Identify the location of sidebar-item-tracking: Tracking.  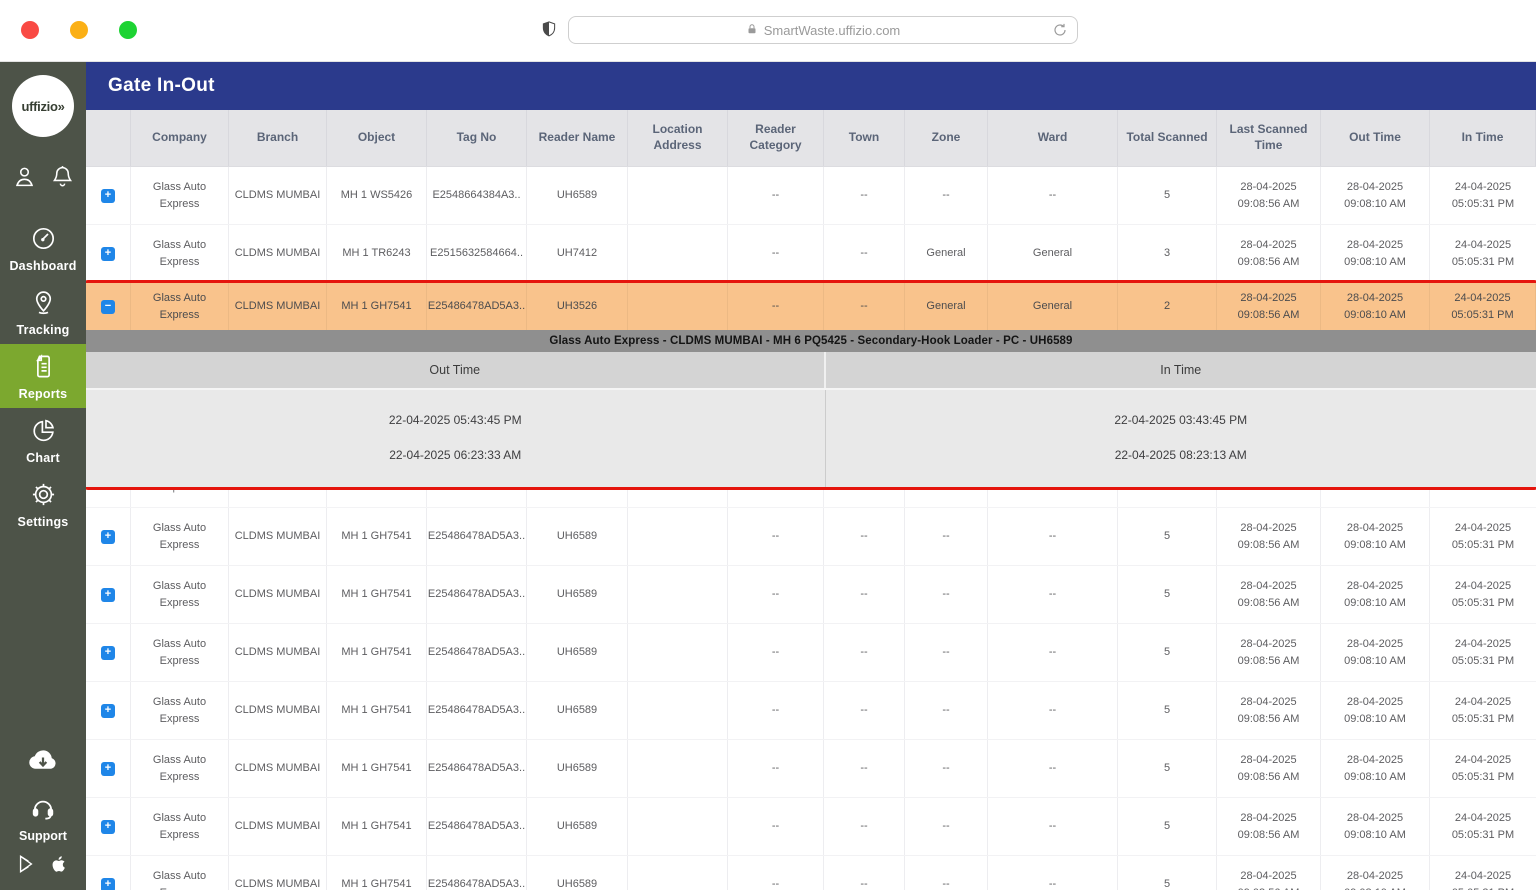
(43, 312).